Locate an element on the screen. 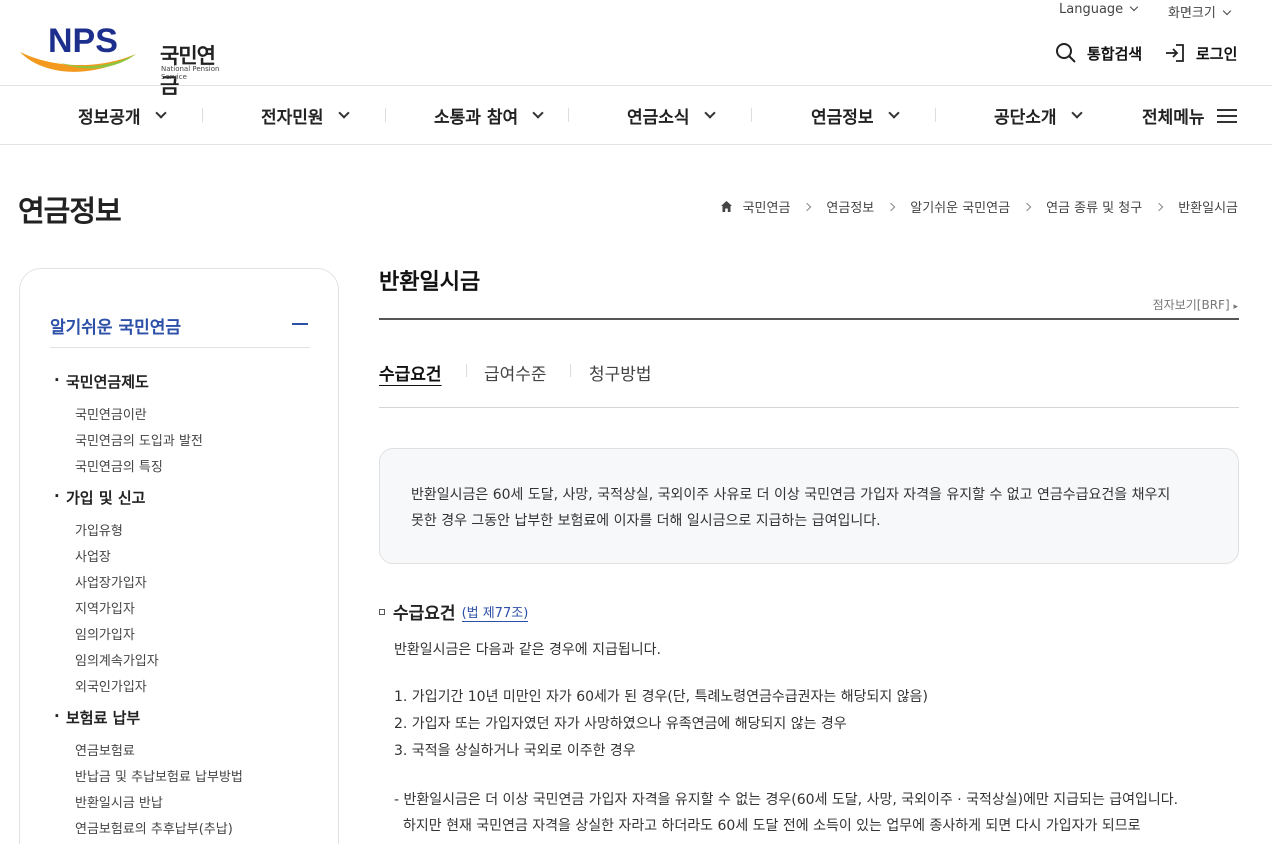  gnb-item-e-civil: 전자민원 is located at coordinates (305, 115).